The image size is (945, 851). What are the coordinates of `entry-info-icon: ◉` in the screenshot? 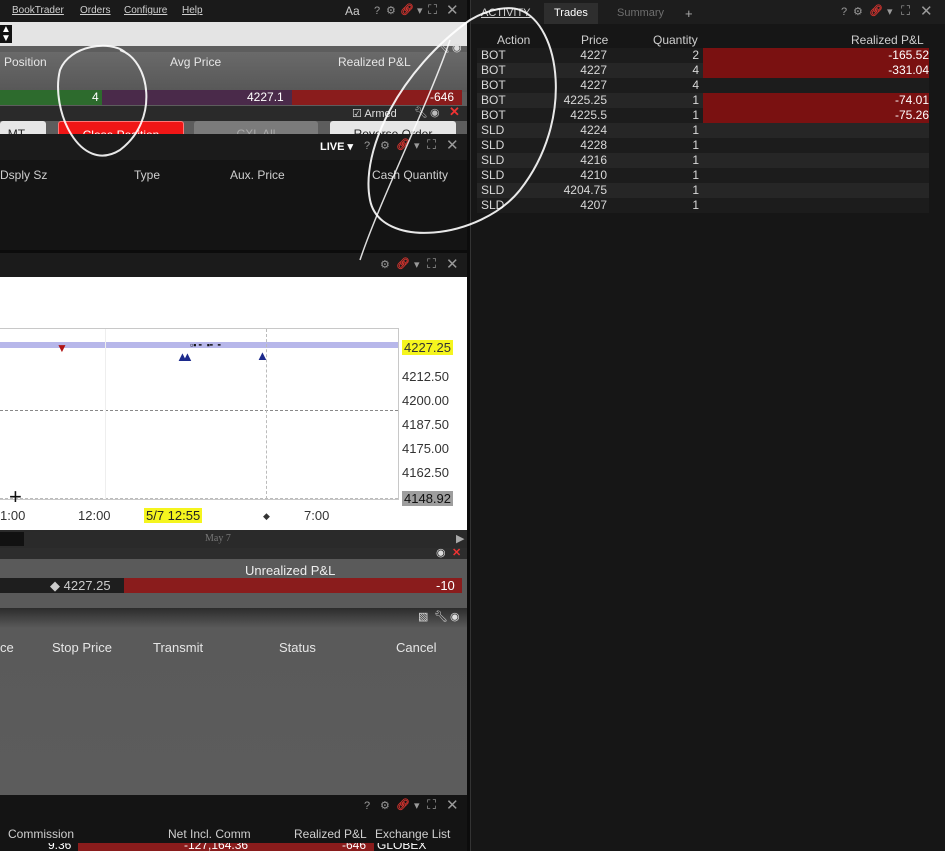 It's located at (455, 616).